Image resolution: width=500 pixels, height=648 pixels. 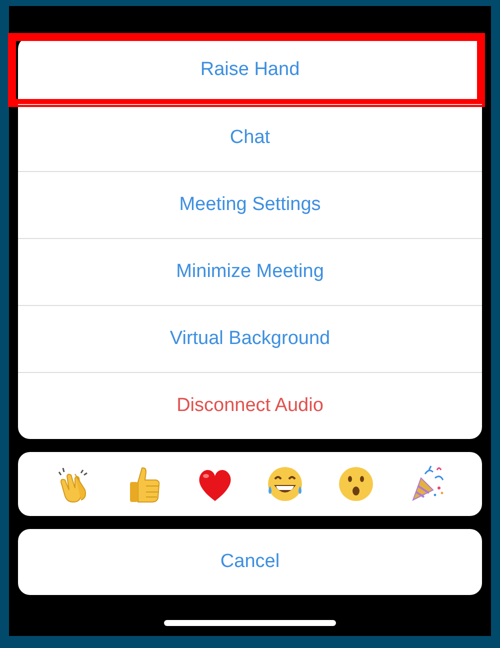 I want to click on menu-item: Raise Hand, so click(x=250, y=70).